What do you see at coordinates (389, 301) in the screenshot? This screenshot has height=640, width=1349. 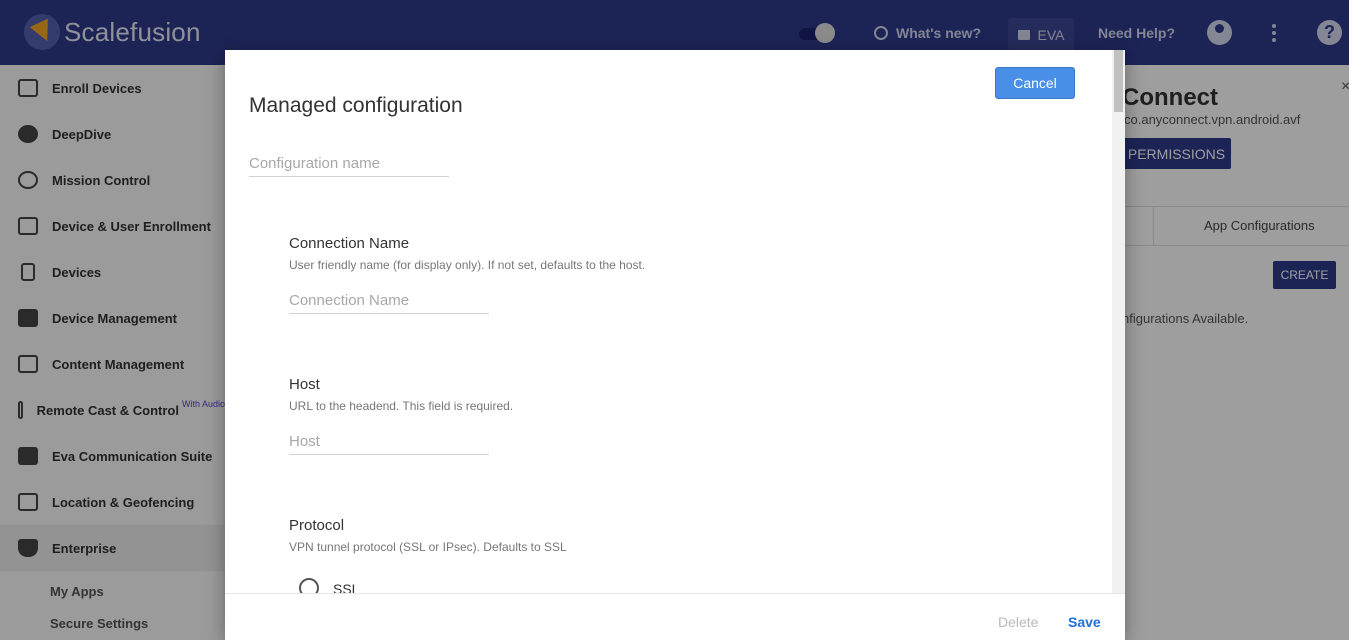 I see `connection-name-input` at bounding box center [389, 301].